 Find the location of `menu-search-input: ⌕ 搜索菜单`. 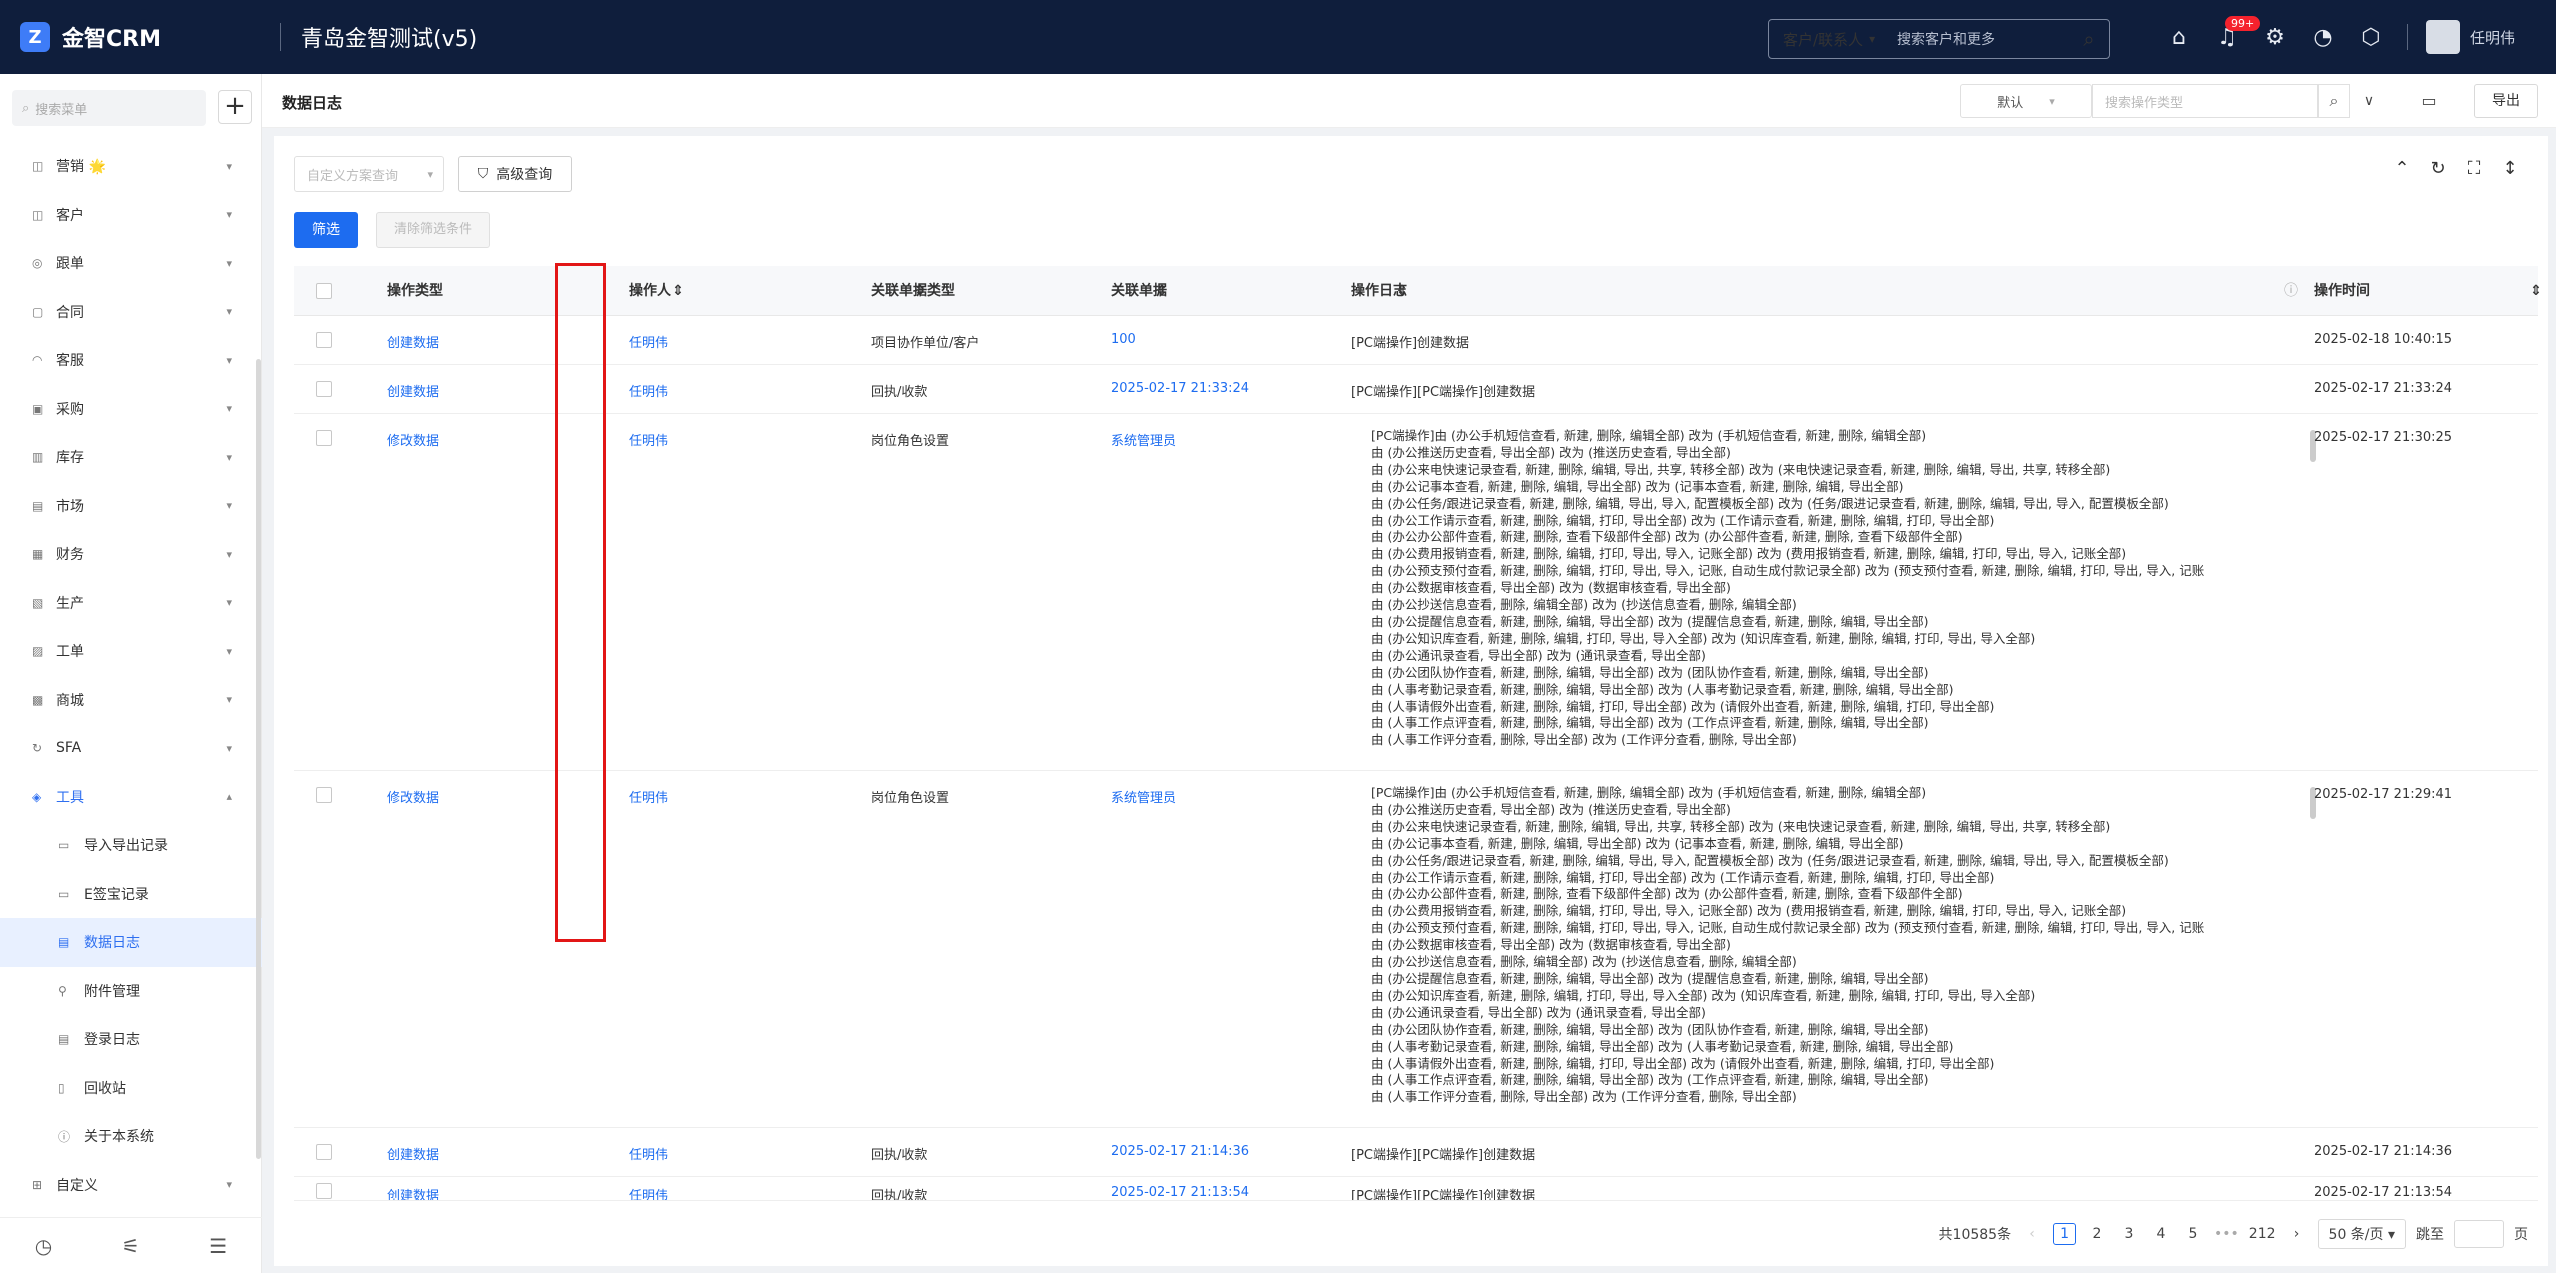

menu-search-input: ⌕ 搜索菜单 is located at coordinates (109, 108).